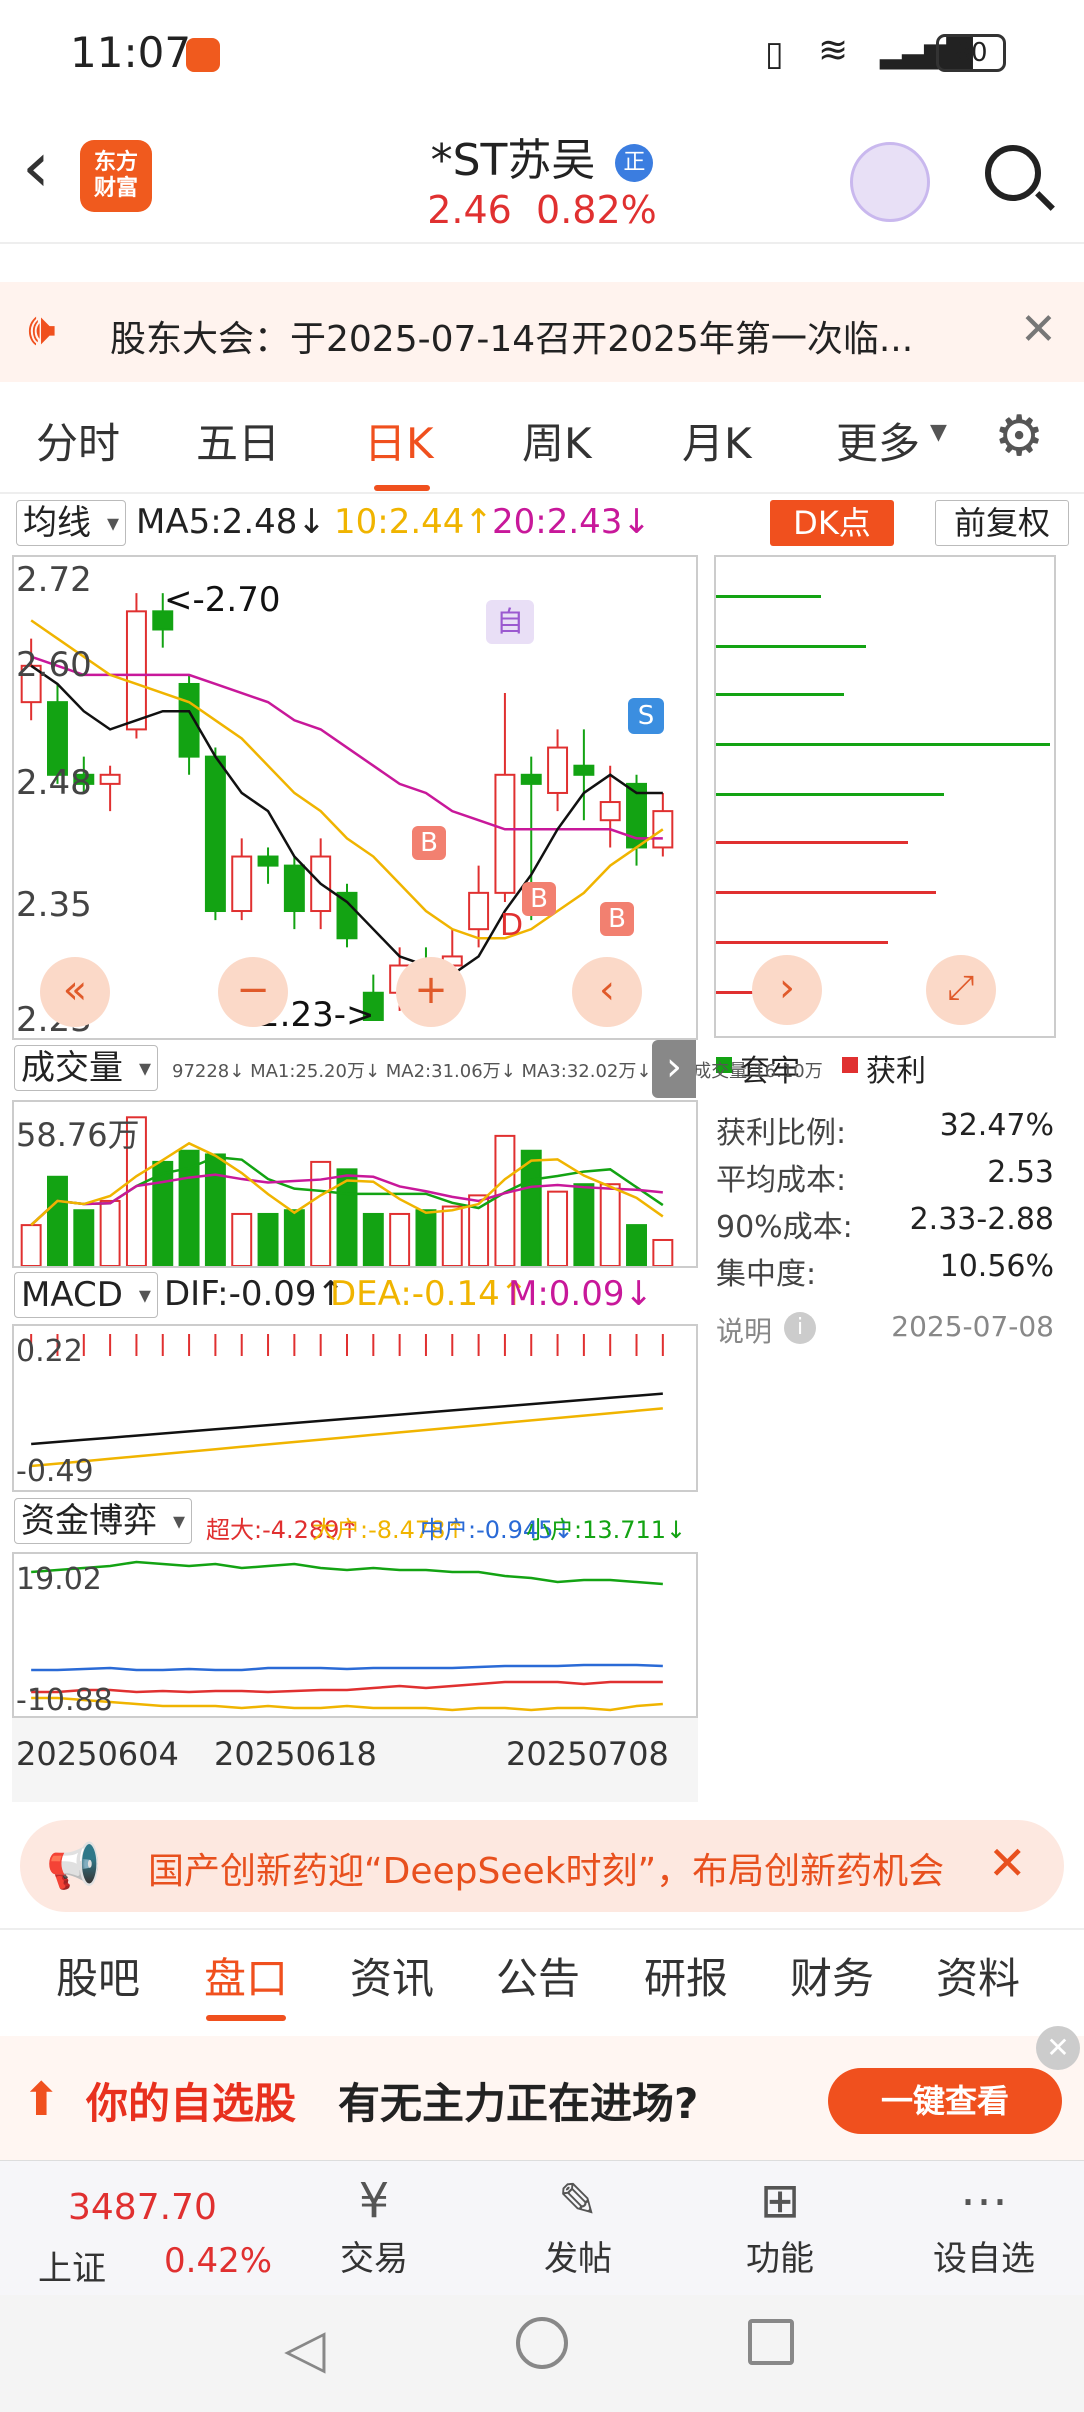  What do you see at coordinates (518, 2103) in the screenshot?
I see `banner-text-dark: 有无主力正在进场?` at bounding box center [518, 2103].